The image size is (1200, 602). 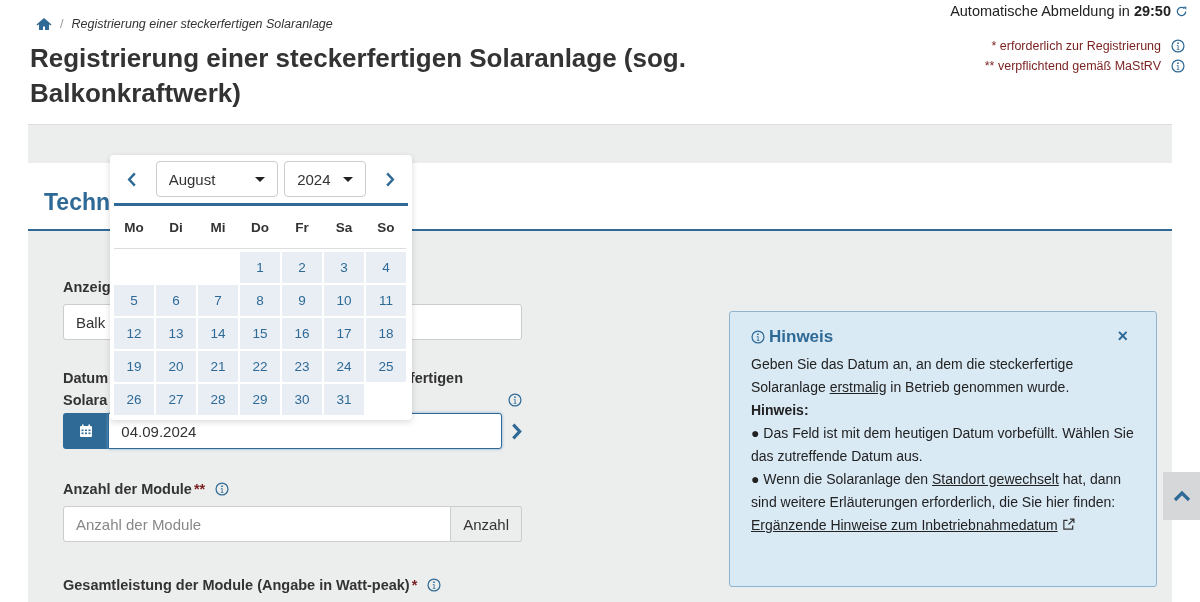 What do you see at coordinates (344, 227) in the screenshot?
I see `weekday-label: Sa` at bounding box center [344, 227].